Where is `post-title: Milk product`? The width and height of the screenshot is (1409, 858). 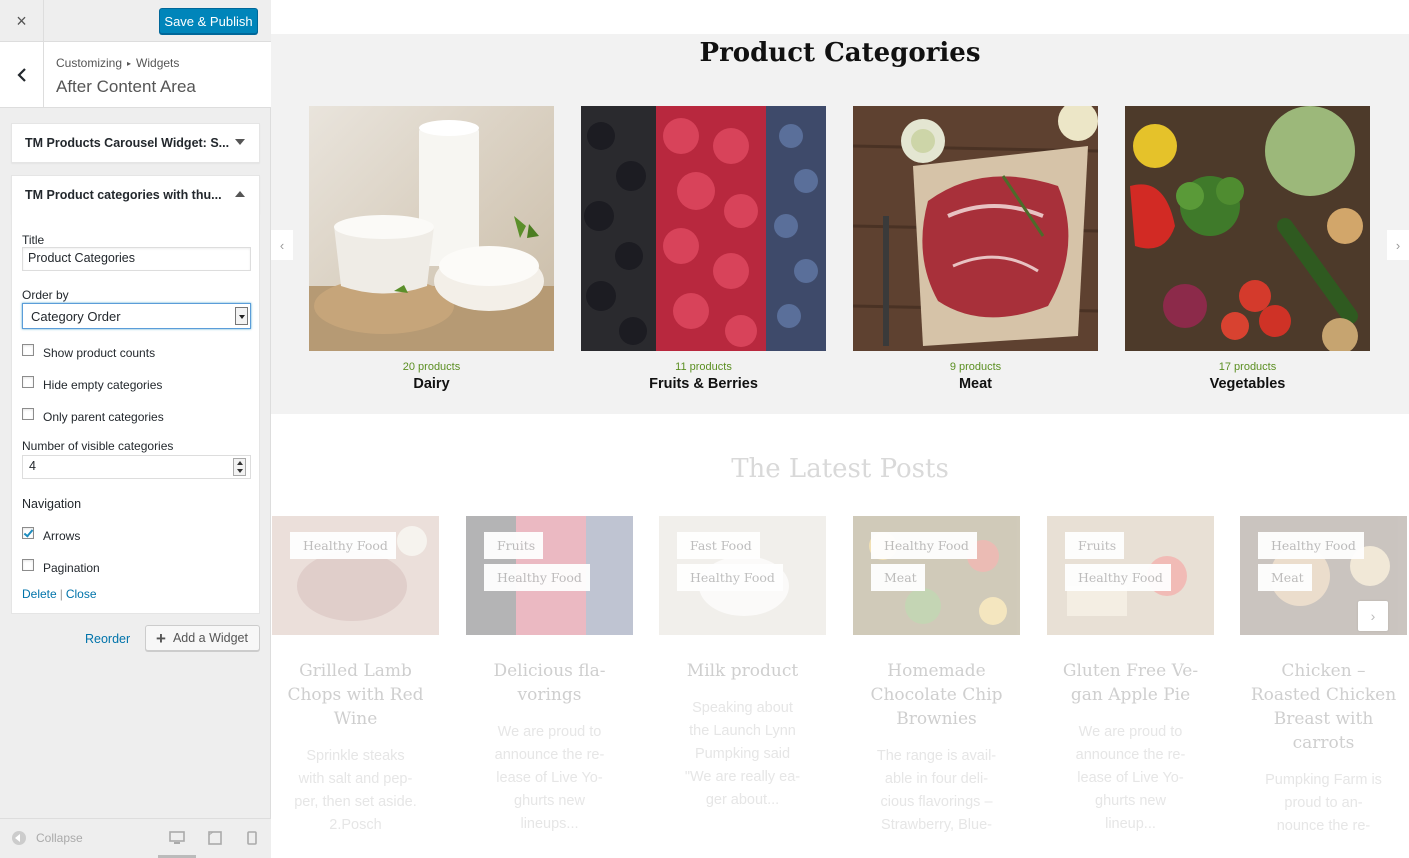 post-title: Milk product is located at coordinates (742, 671).